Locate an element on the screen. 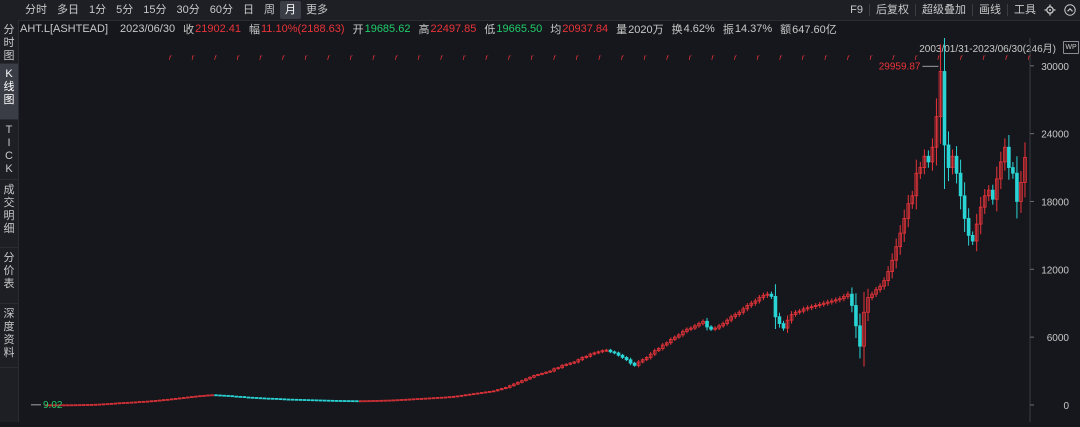 Image resolution: width=1080 pixels, height=427 pixels. period-tab-1: 多日 is located at coordinates (68, 10).